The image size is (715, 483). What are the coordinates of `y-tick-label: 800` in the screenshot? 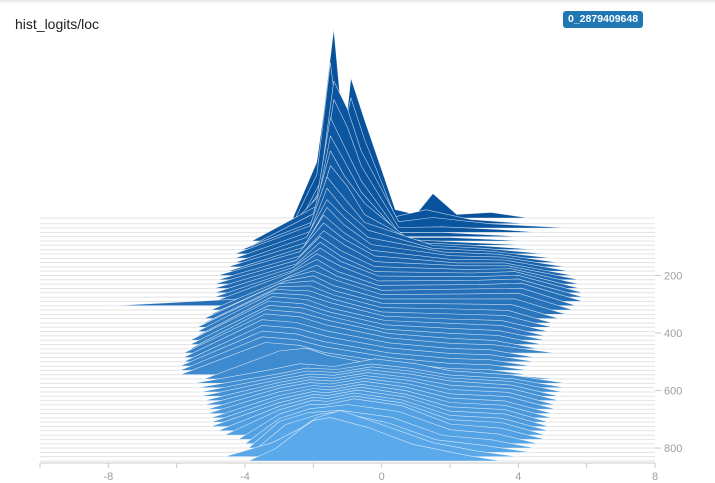 It's located at (673, 449).